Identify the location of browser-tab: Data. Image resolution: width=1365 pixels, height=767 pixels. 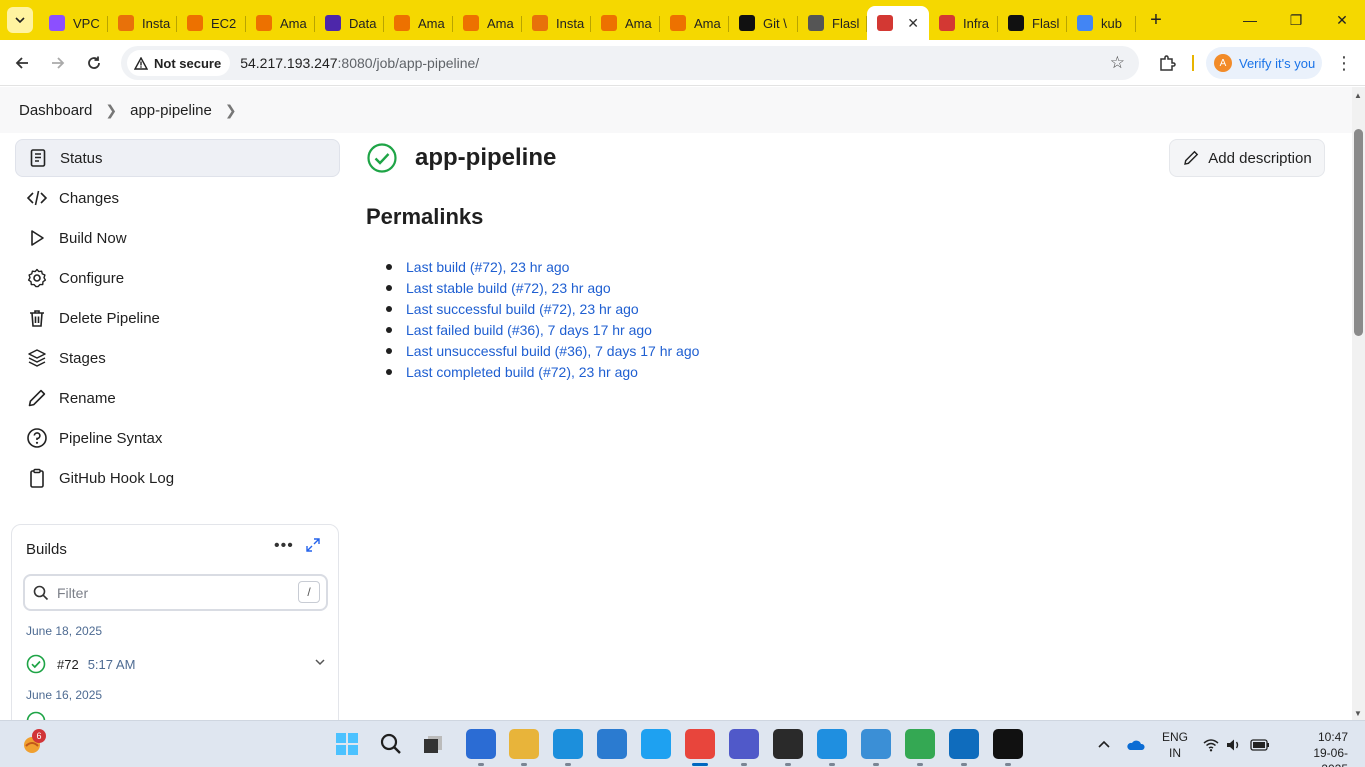
(349, 23).